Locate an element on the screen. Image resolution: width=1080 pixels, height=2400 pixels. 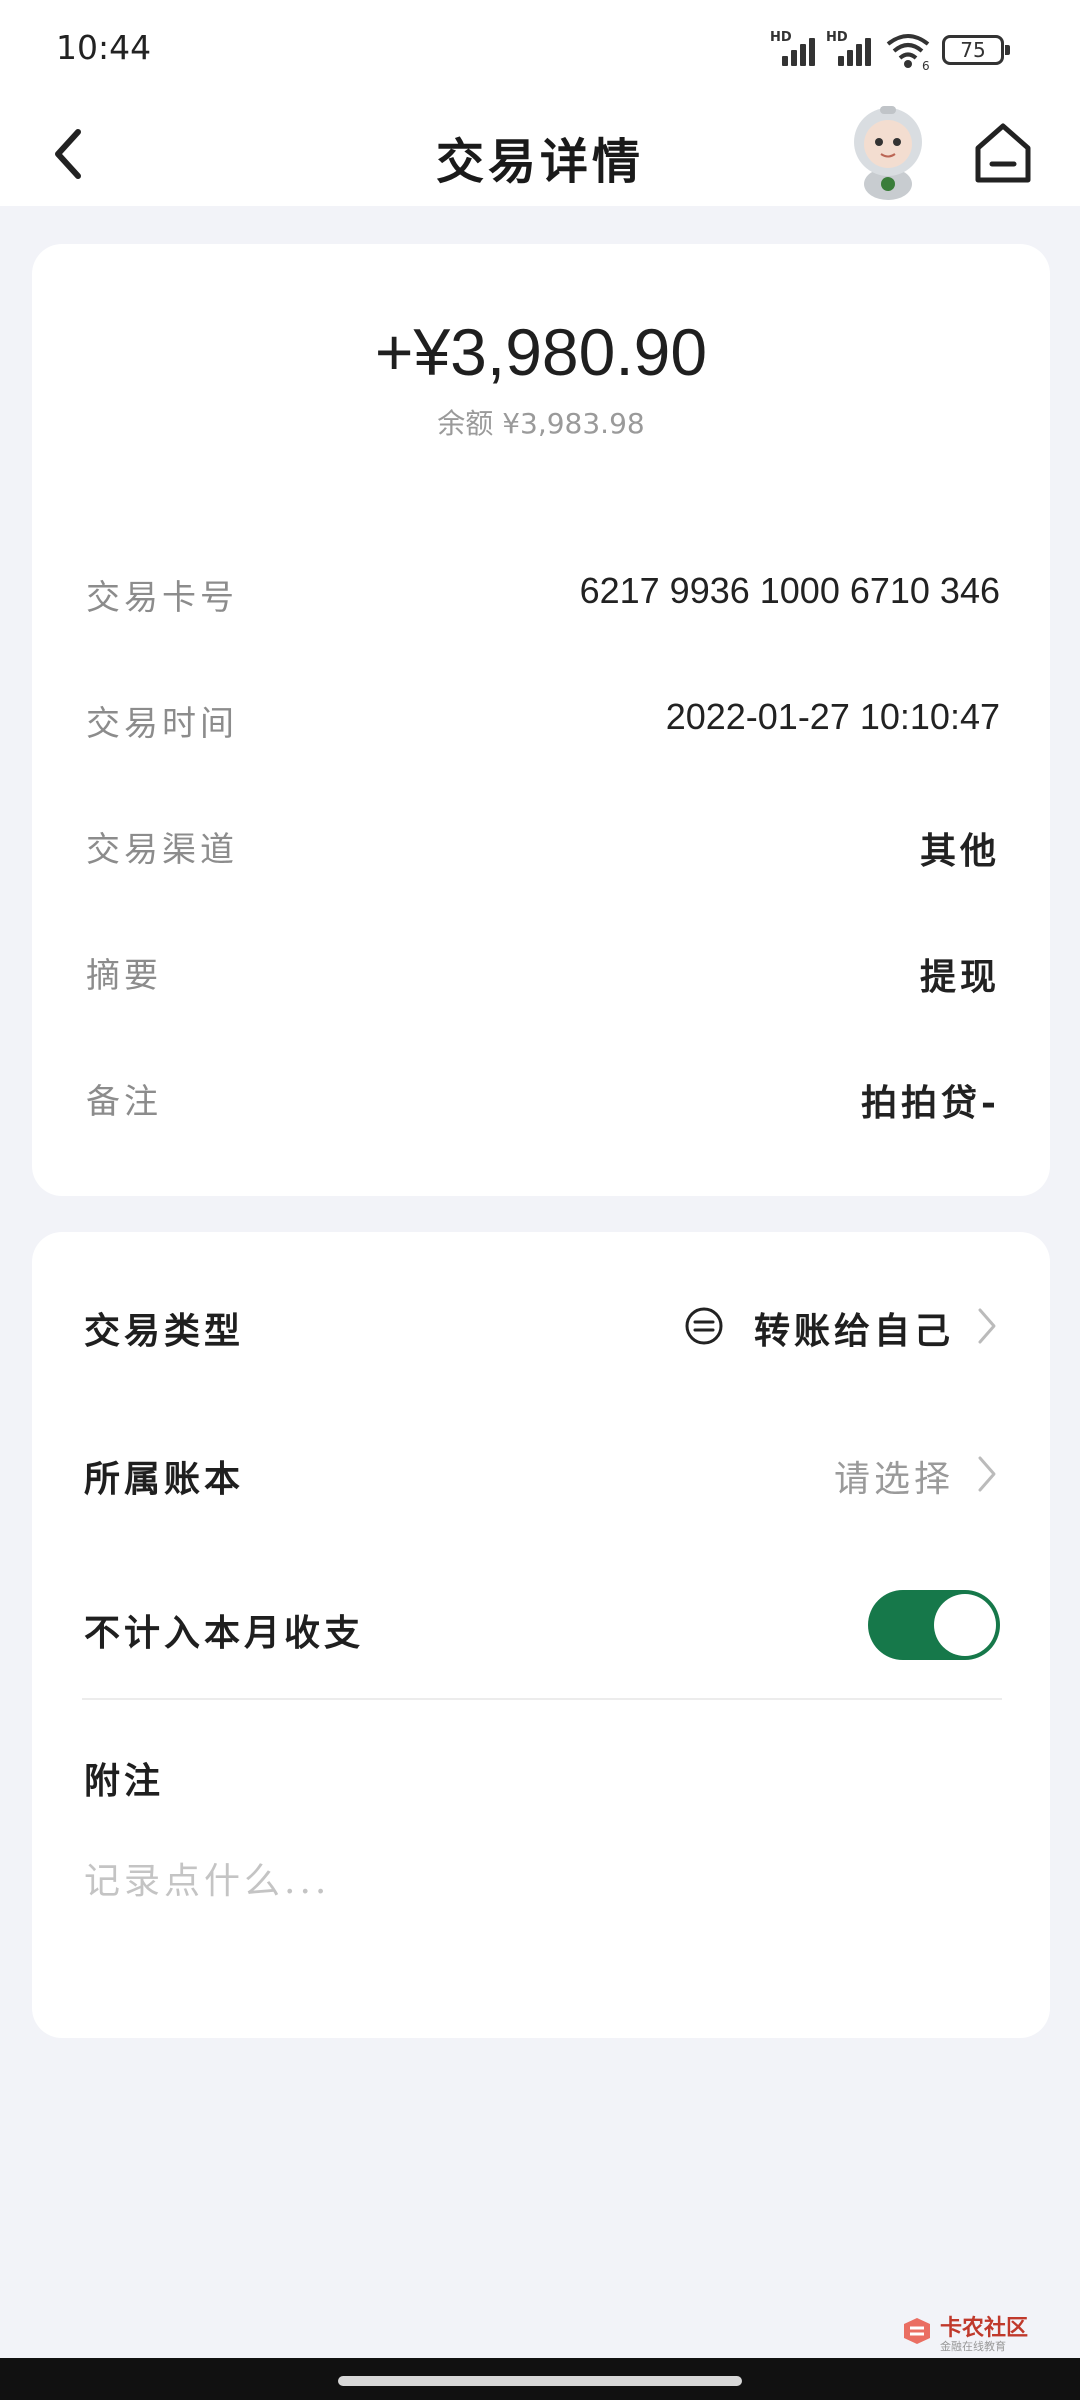
detail-value-card-number: 6217 9936 1000 6710 346 is located at coordinates (789, 590).